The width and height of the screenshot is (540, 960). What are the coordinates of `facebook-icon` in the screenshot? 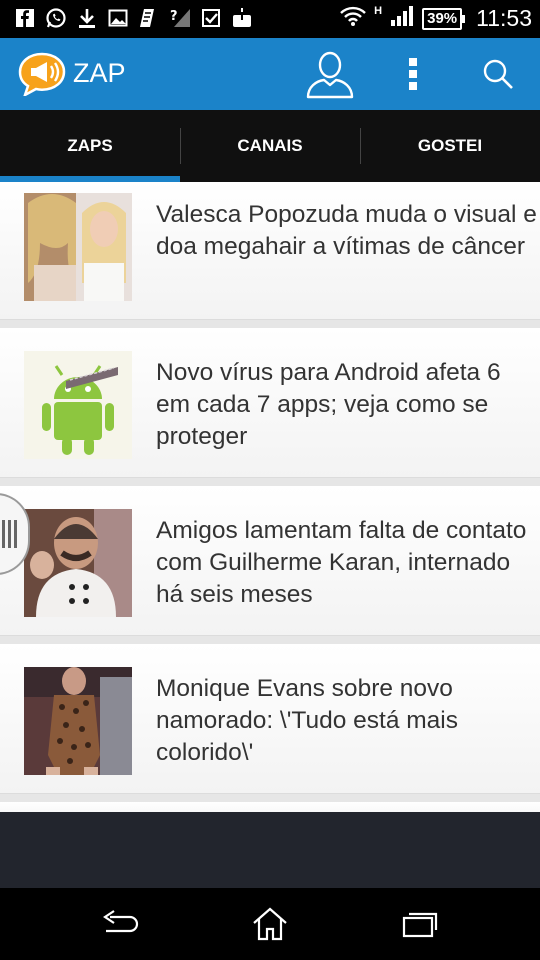 It's located at (25, 18).